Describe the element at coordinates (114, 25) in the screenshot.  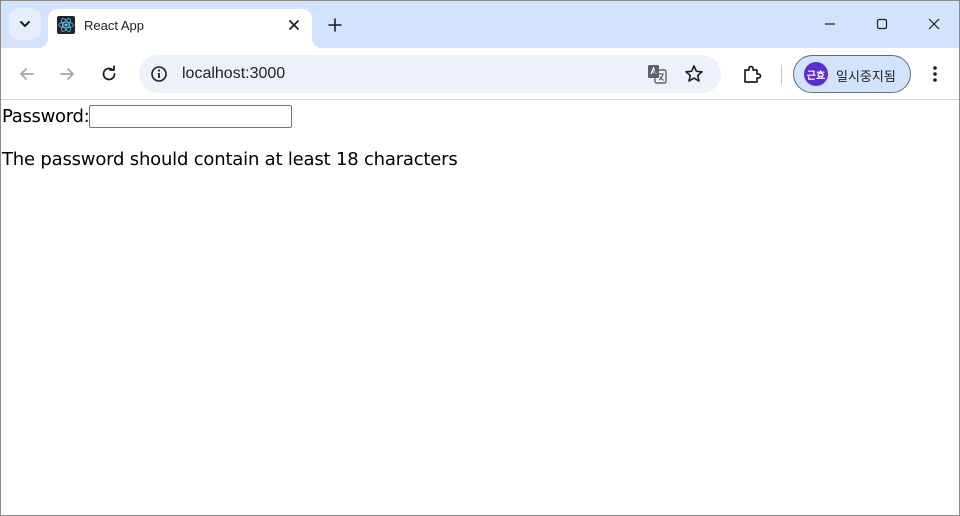
I see `tab-title: React App` at that location.